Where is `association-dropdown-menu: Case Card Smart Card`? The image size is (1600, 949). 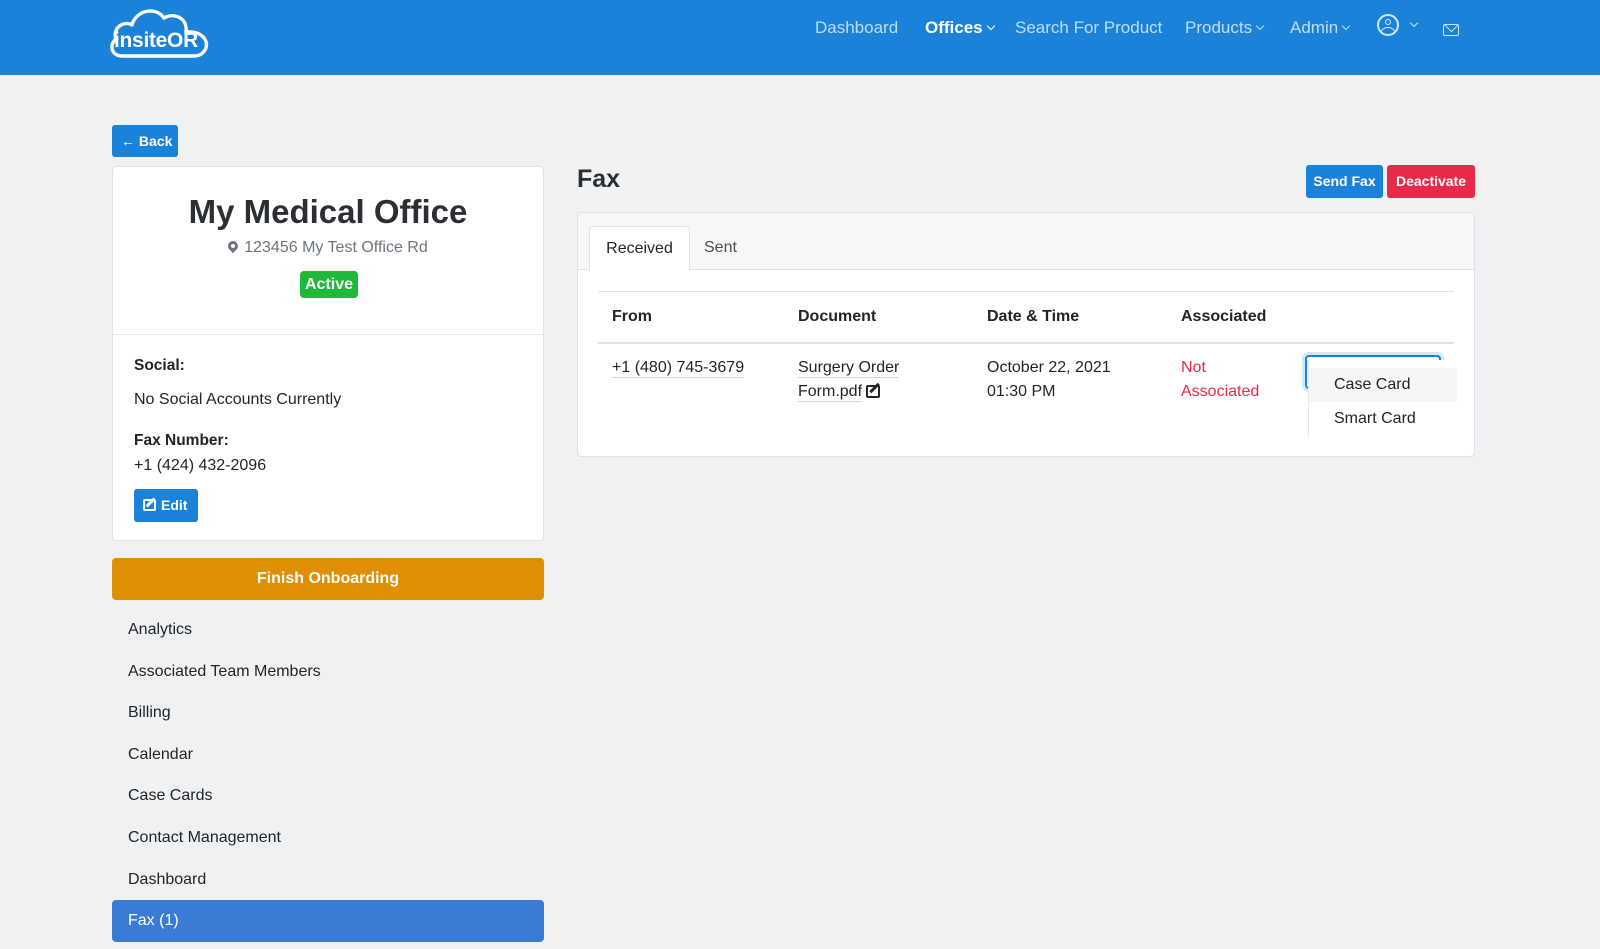
association-dropdown-menu: Case Card Smart Card is located at coordinates (1382, 399).